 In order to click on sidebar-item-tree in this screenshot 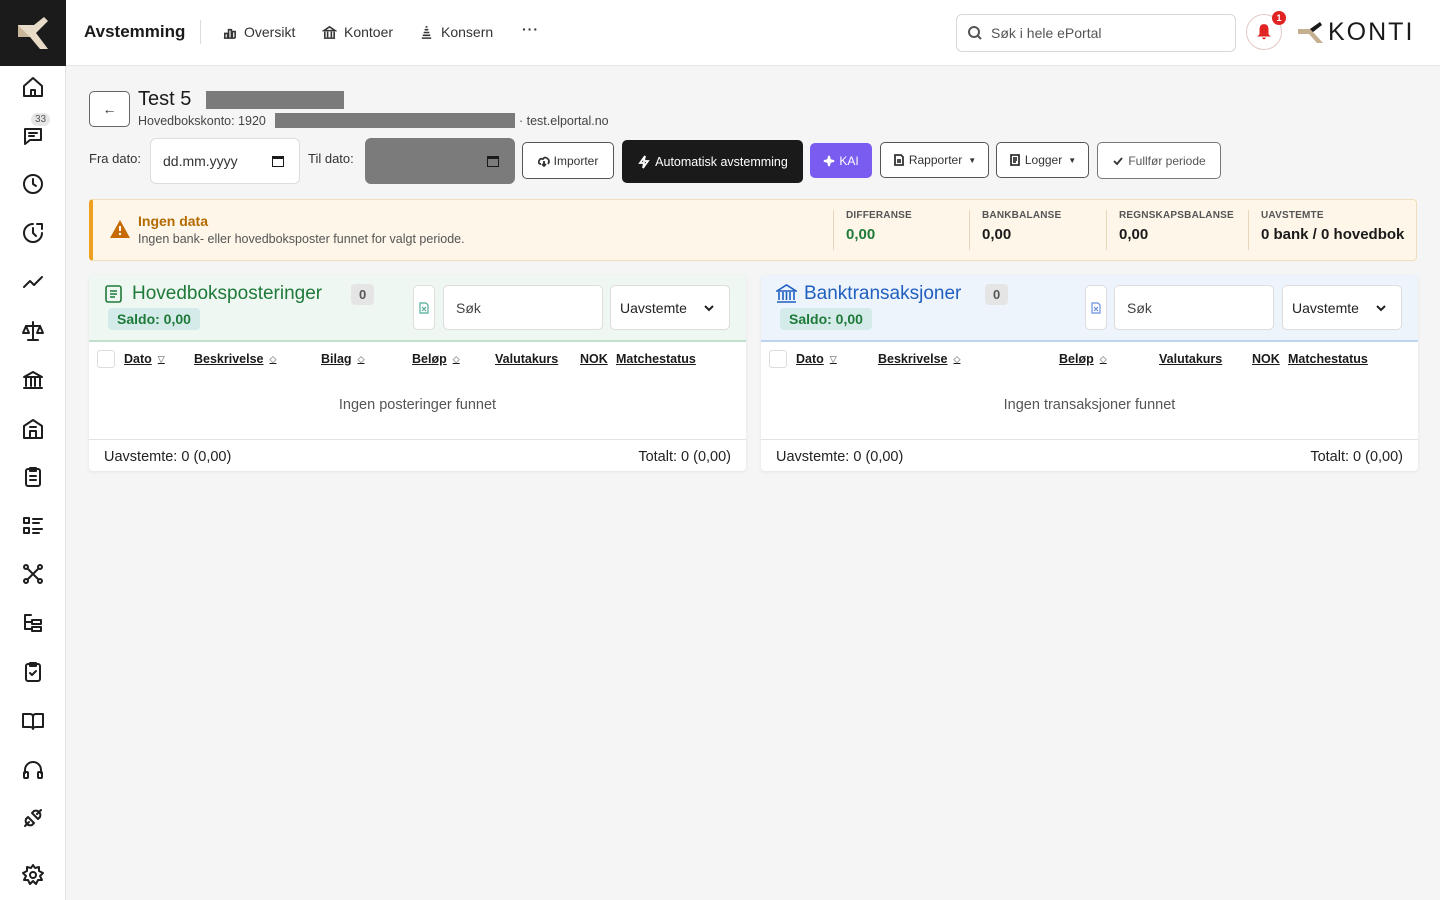, I will do `click(33, 623)`.